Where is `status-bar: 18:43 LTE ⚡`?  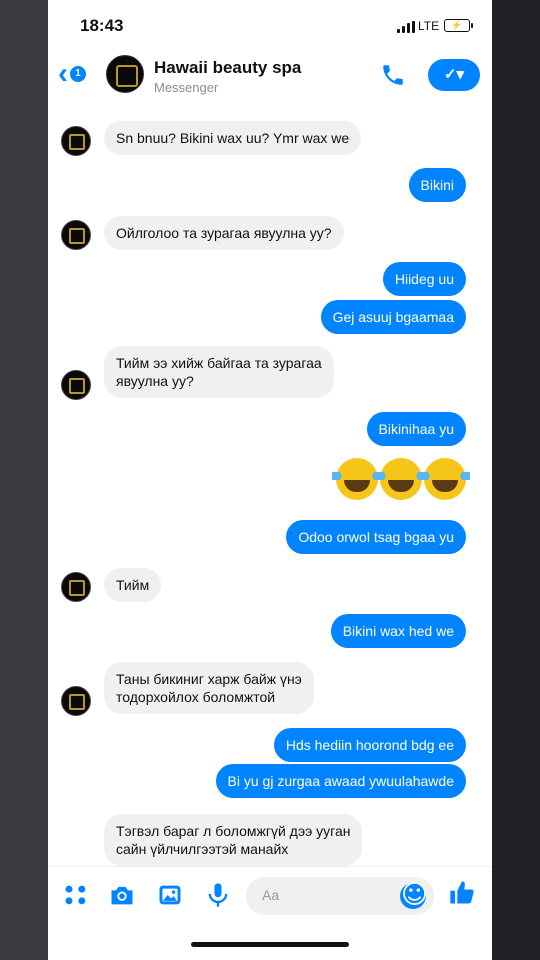
status-bar: 18:43 LTE ⚡ is located at coordinates (270, 25).